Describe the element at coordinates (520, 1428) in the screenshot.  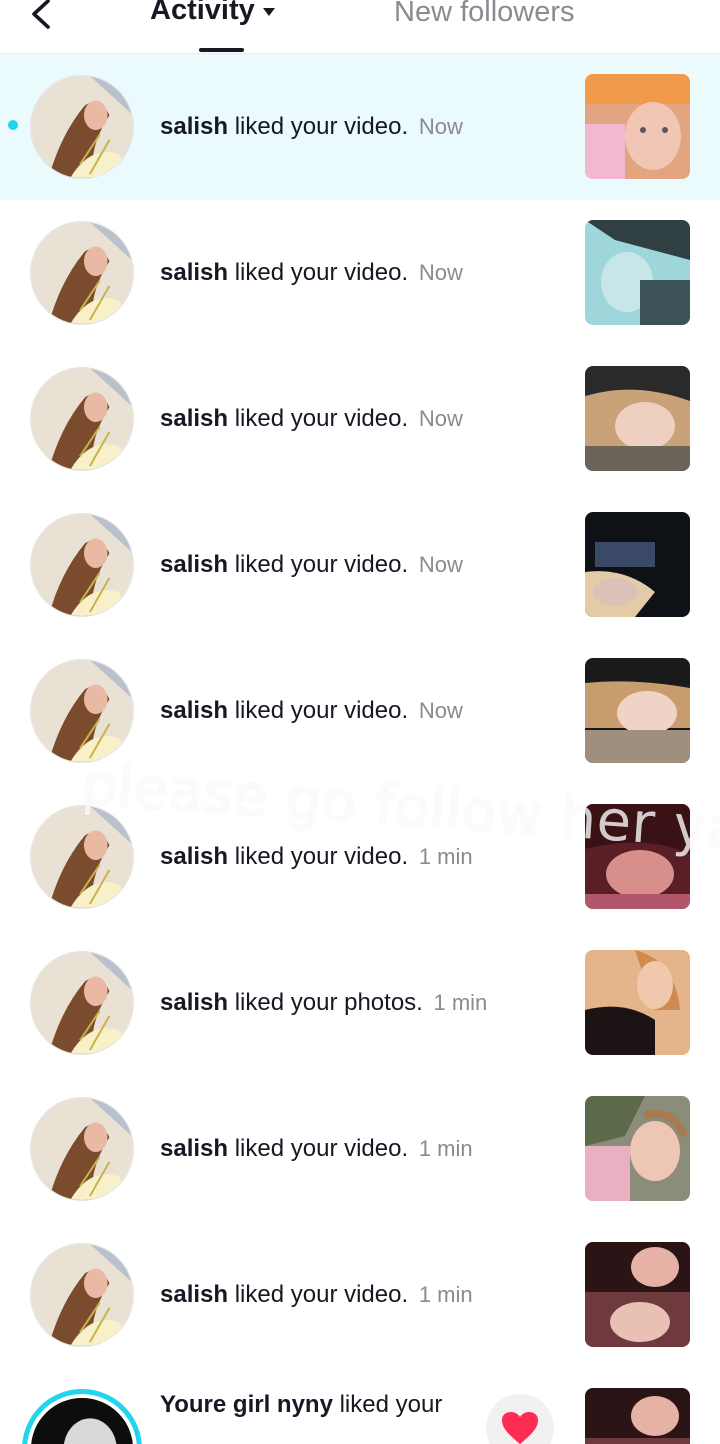
I see `heart-icon` at that location.